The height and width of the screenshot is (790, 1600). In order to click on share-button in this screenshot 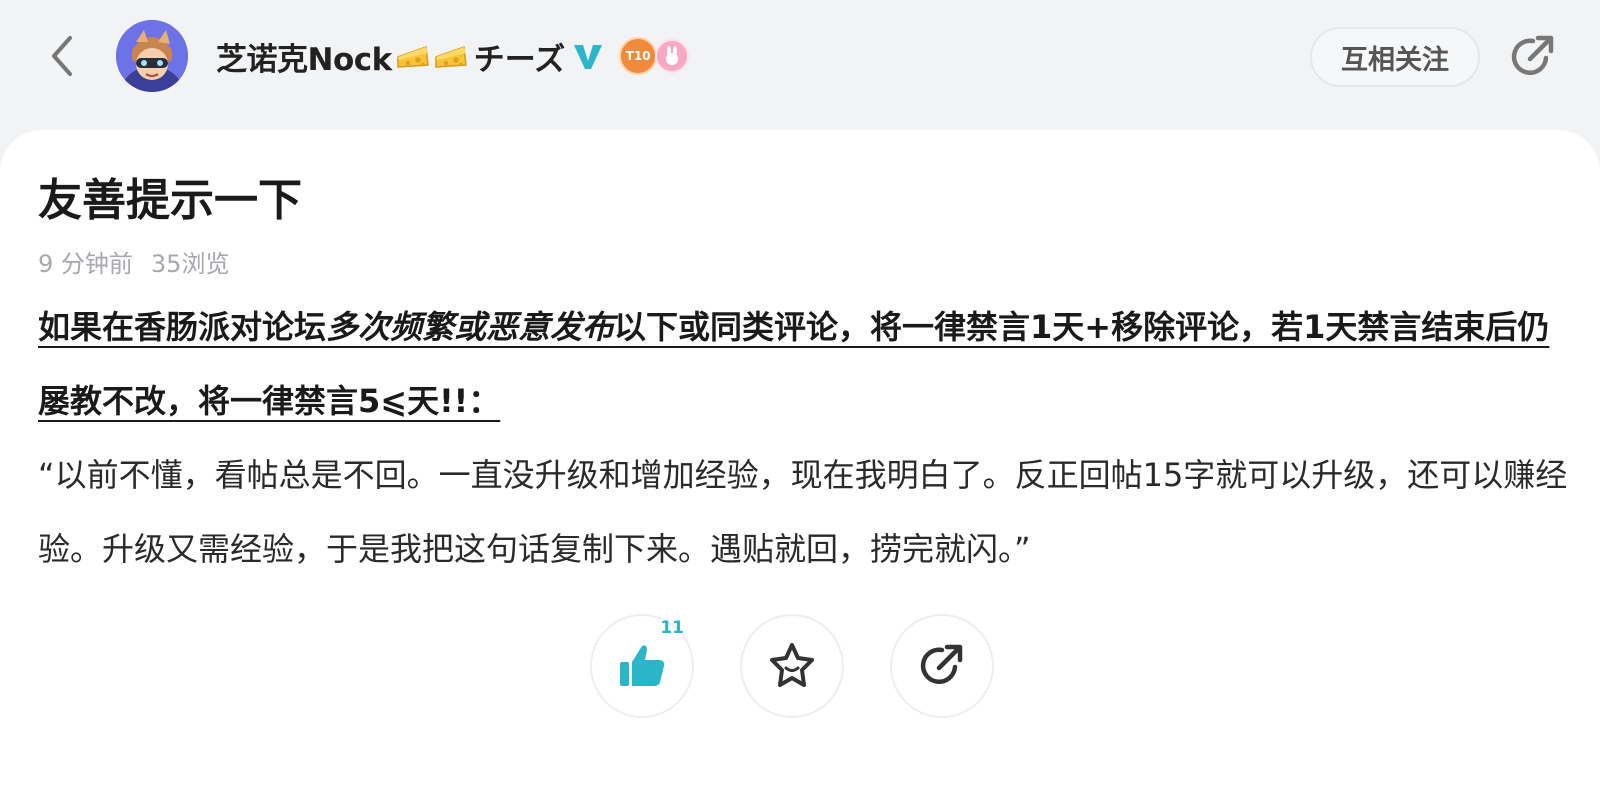, I will do `click(1533, 57)`.